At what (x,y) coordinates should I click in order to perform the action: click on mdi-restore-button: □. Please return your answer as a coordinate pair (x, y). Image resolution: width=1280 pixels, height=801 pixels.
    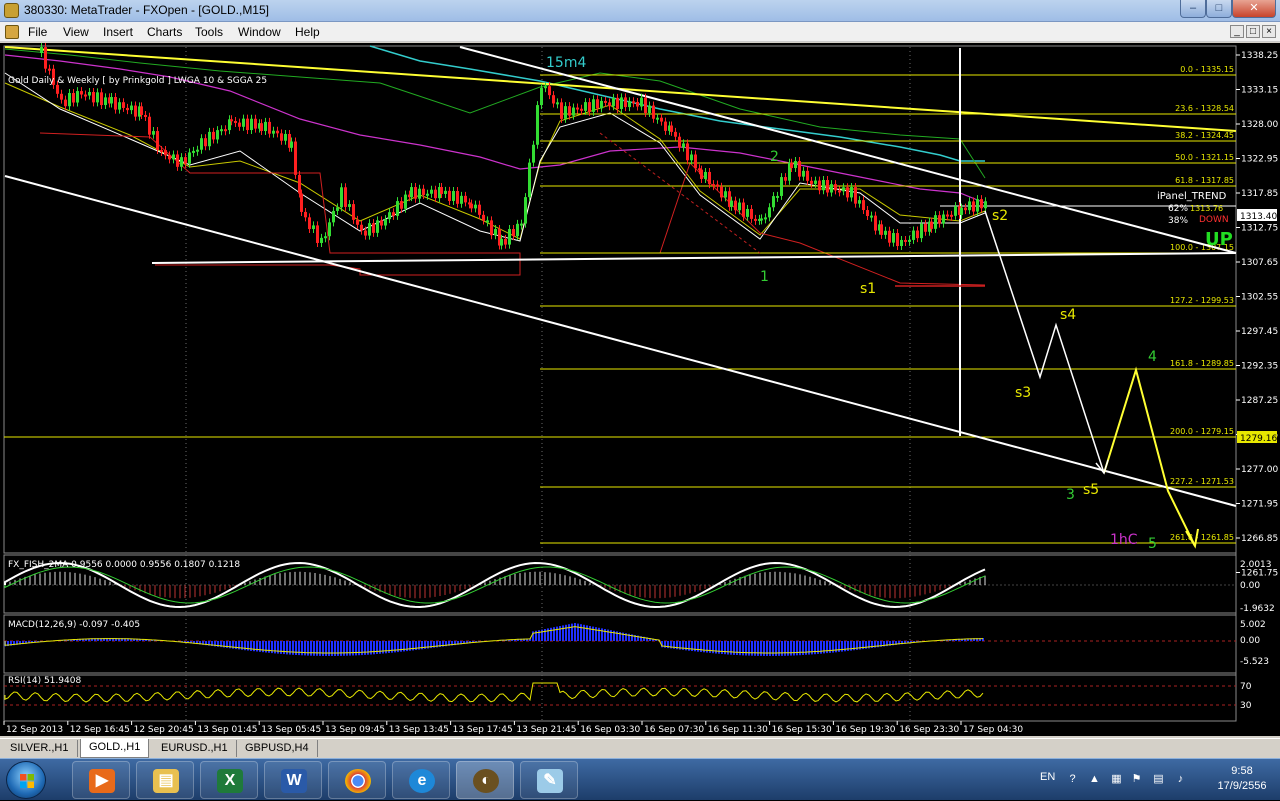
    Looking at the image, I should click on (1253, 31).